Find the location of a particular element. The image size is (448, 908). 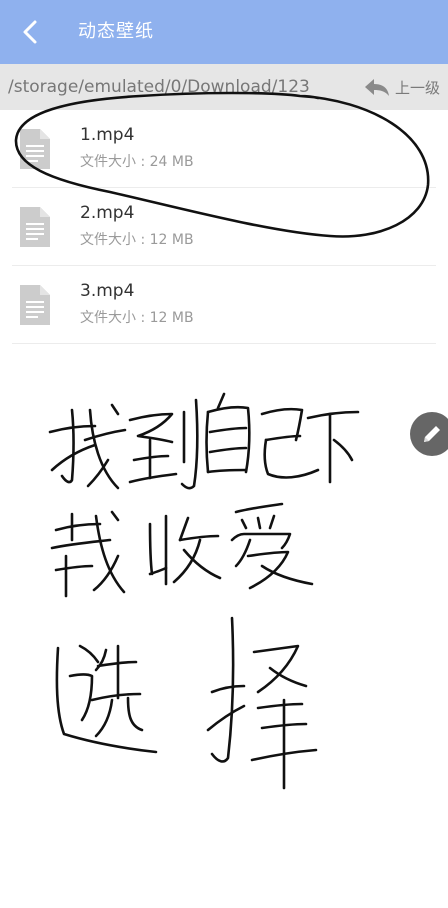

parent-folder-label: 上一级 is located at coordinates (417, 87).